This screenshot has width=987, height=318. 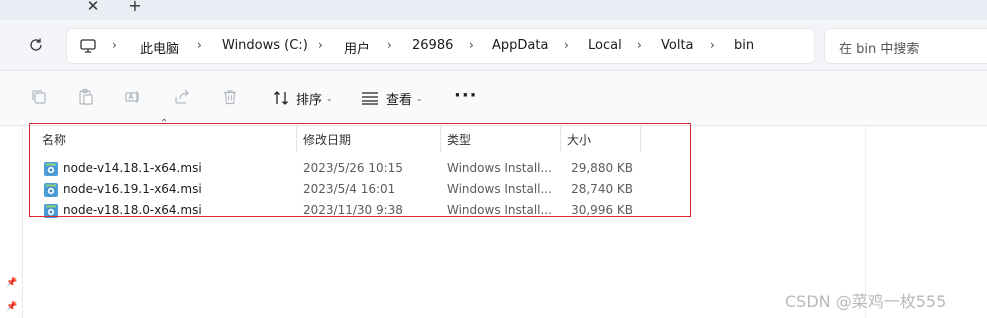 I want to click on paste-icon, so click(x=86, y=97).